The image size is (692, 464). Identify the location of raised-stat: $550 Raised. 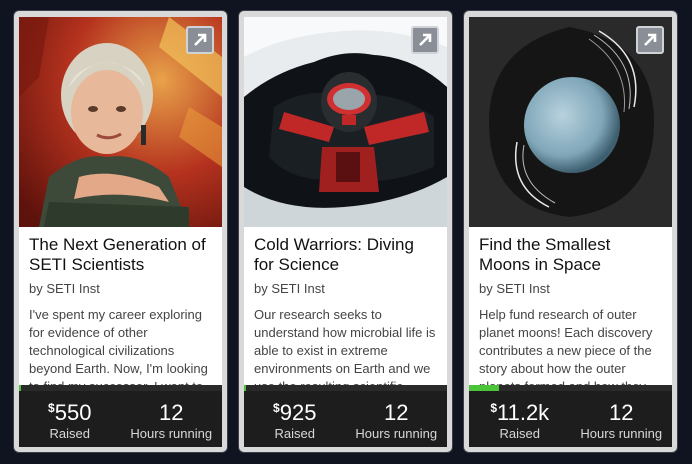
(70, 419).